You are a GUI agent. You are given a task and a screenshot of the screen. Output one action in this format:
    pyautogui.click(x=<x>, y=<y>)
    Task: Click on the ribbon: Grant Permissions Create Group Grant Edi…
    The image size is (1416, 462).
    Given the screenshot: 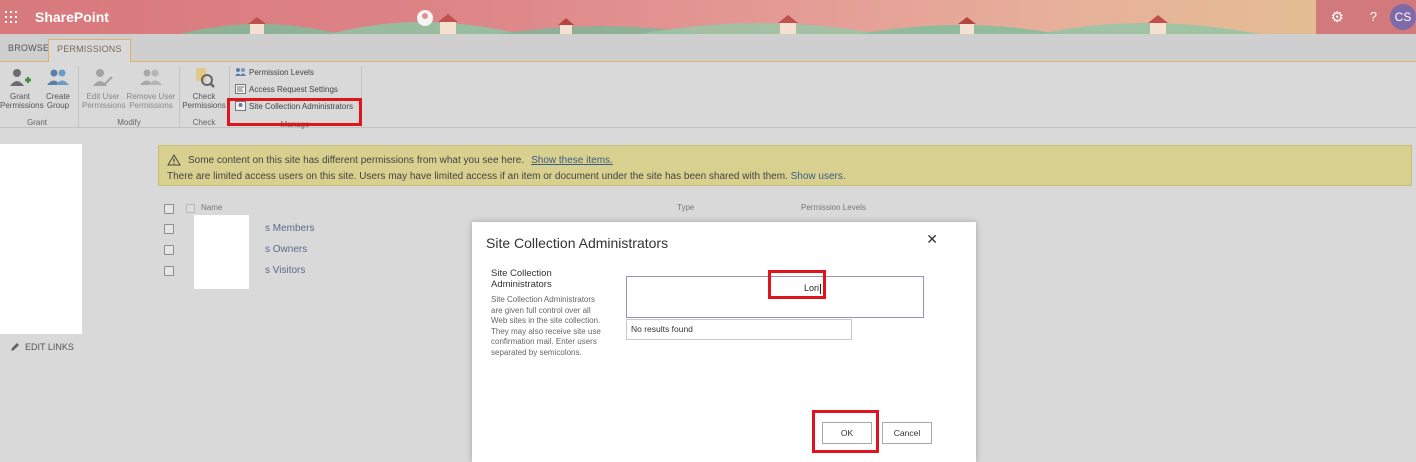 What is the action you would take?
    pyautogui.click(x=708, y=95)
    